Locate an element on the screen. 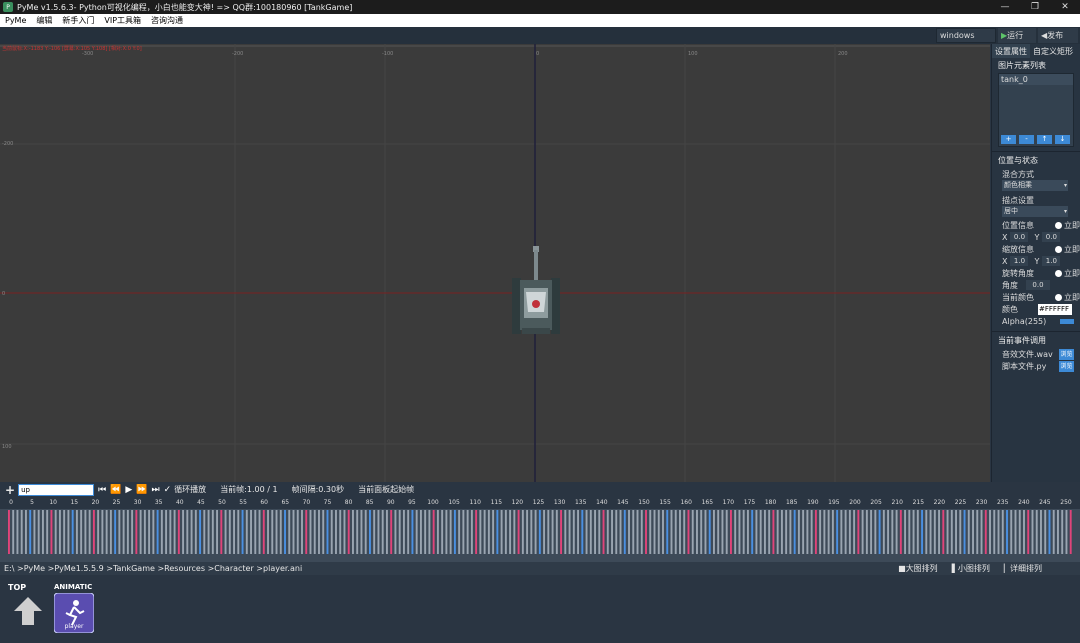  pos-y-field: 0.0 is located at coordinates (1051, 237).